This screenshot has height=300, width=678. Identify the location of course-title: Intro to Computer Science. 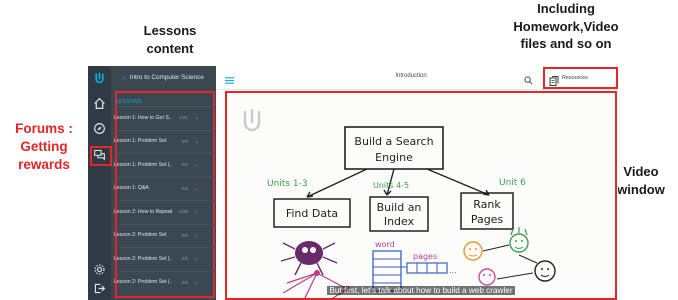
(166, 77).